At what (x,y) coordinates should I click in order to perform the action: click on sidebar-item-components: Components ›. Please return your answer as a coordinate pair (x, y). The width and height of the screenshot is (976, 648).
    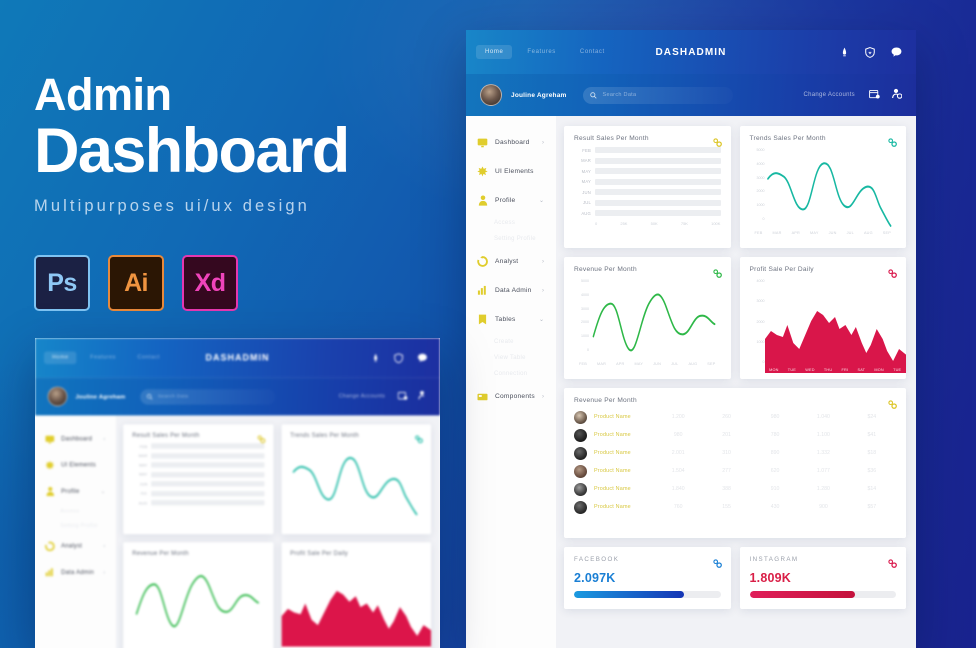
    Looking at the image, I should click on (511, 396).